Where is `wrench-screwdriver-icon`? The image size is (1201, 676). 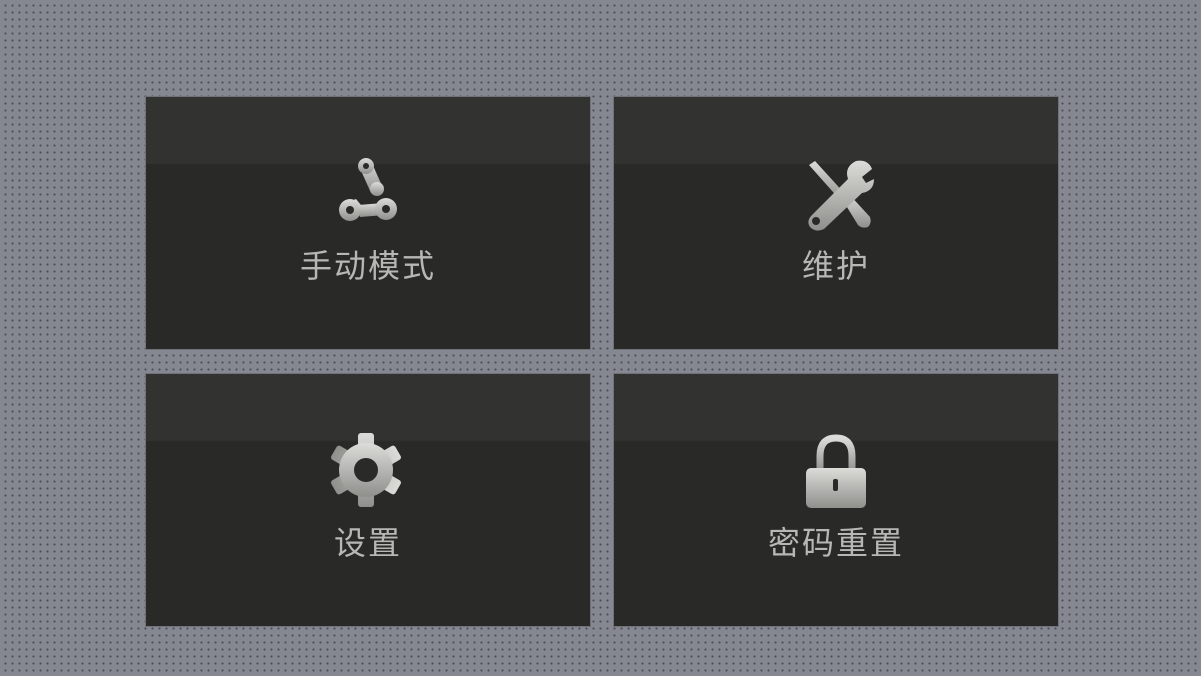
wrench-screwdriver-icon is located at coordinates (836, 195).